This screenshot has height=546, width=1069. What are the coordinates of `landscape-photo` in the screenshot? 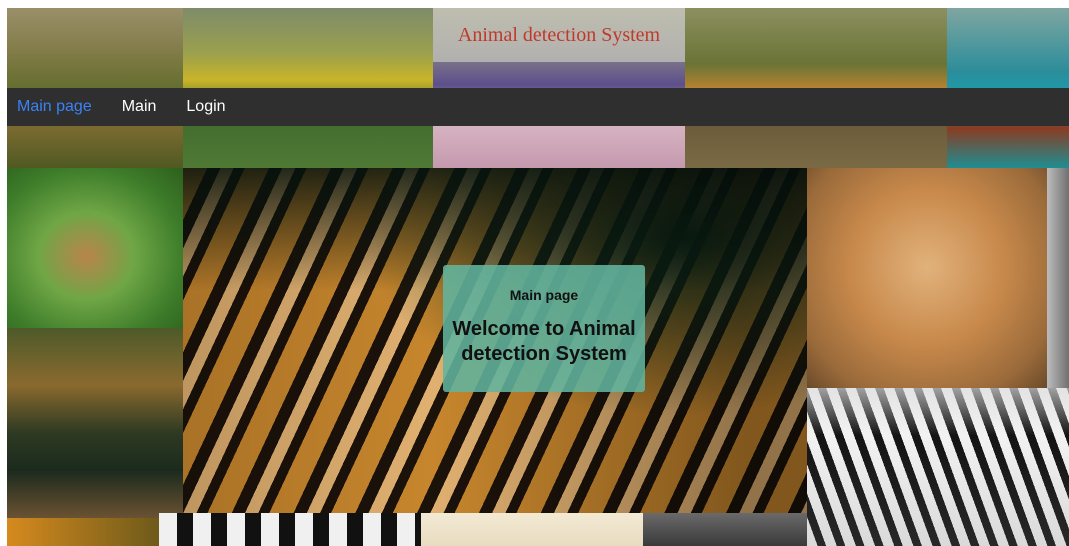 It's located at (532, 529).